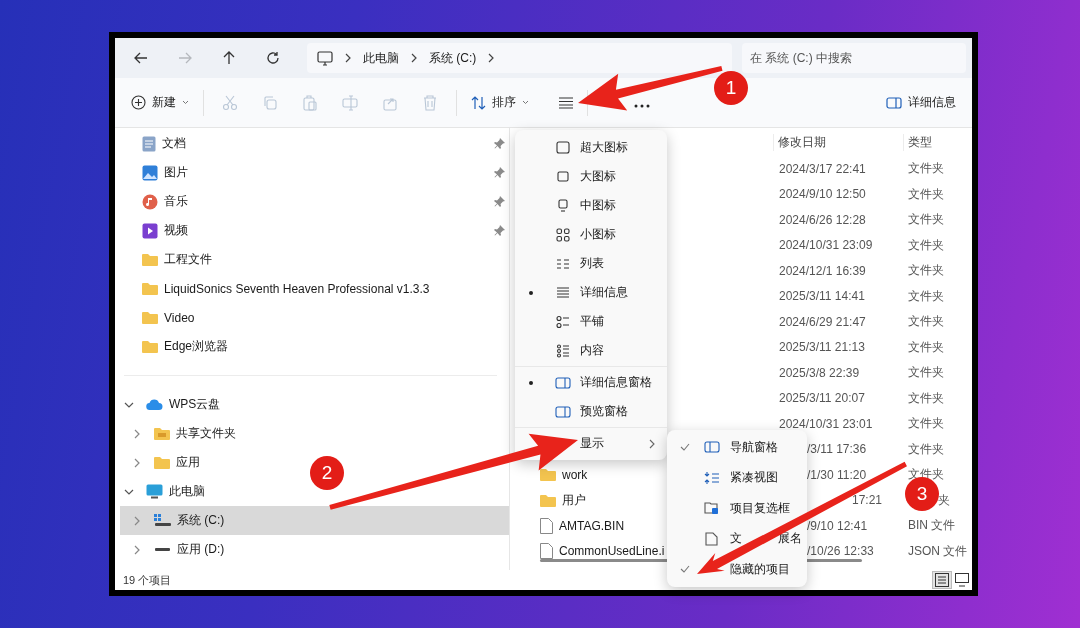 The width and height of the screenshot is (1080, 628). Describe the element at coordinates (790, 539) in the screenshot. I see `menu-label: 展名` at that location.